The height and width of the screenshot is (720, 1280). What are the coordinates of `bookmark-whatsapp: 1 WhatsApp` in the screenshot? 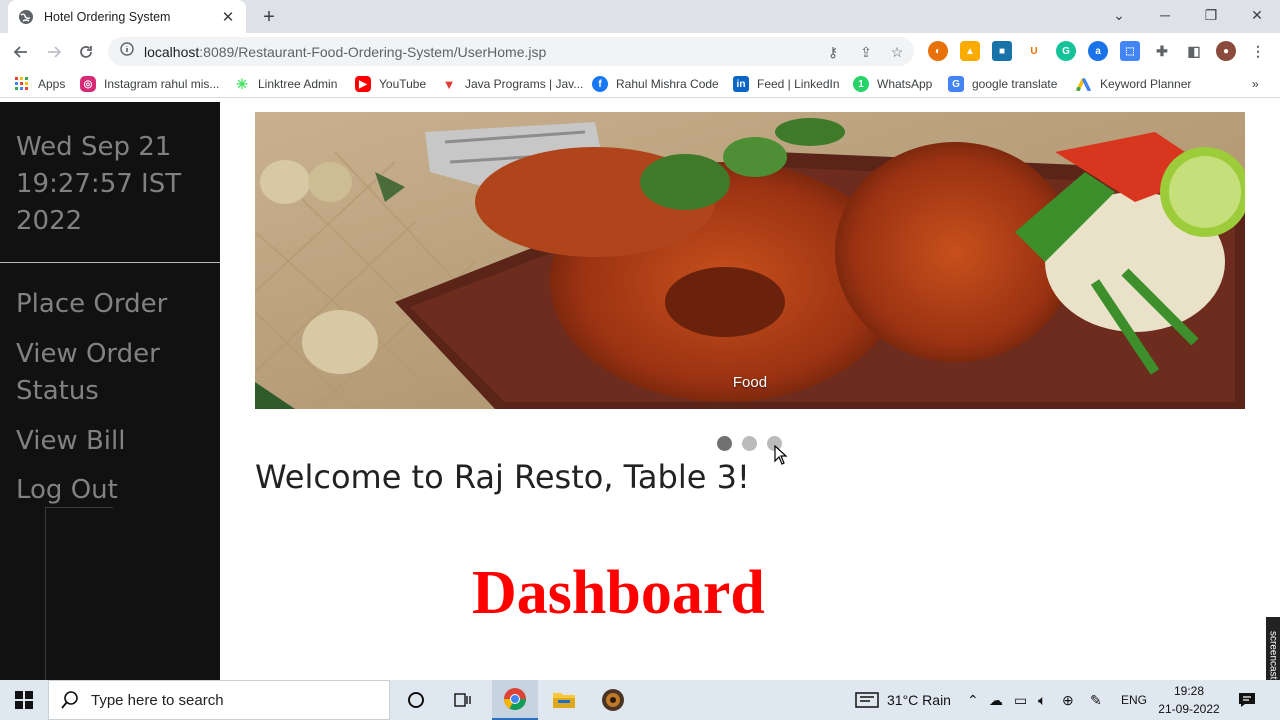 It's located at (892, 84).